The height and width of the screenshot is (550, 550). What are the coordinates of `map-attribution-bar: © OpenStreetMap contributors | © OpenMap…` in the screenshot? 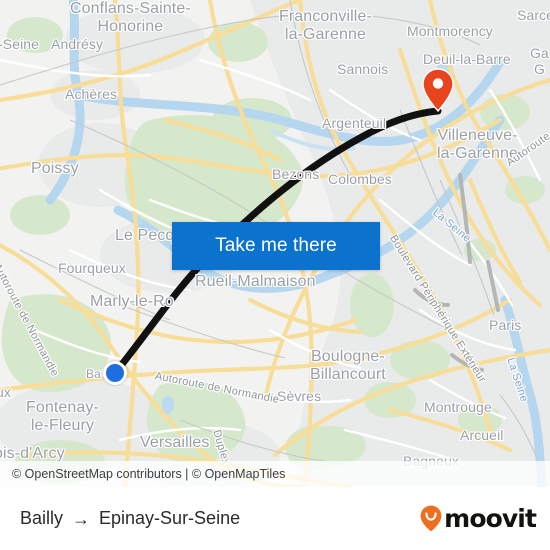 It's located at (275, 474).